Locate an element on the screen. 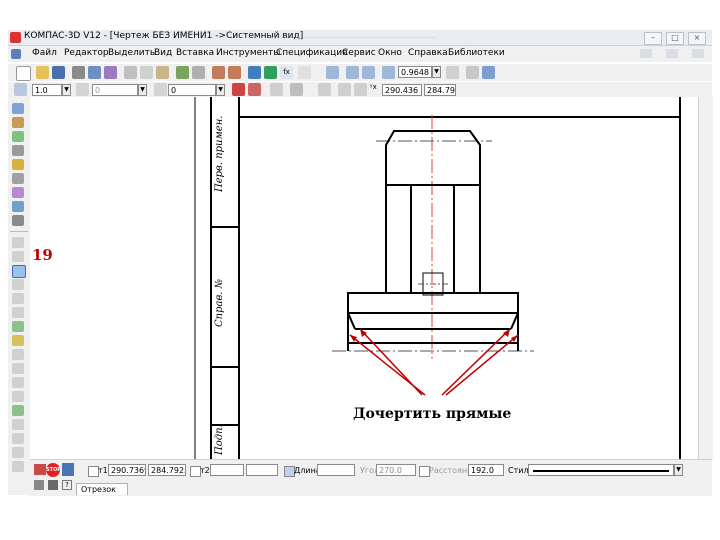 This screenshot has height=540, width=720. save-object-icon is located at coordinates (53, 485).